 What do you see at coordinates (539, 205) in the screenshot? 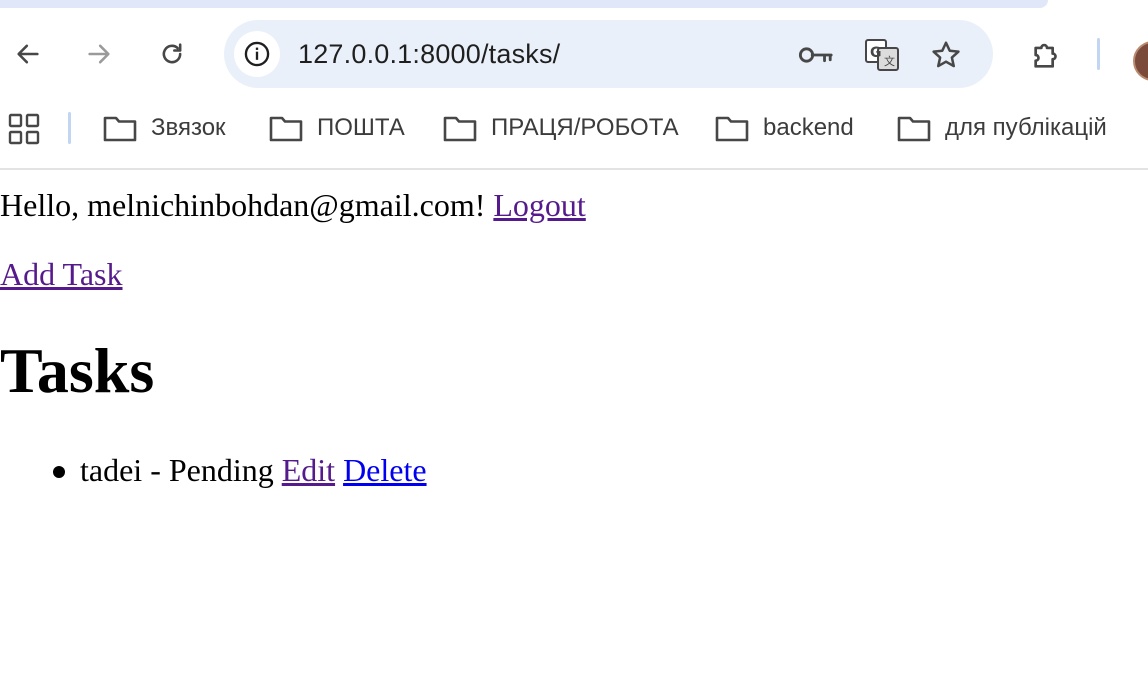
I see `logout-link: Logout` at bounding box center [539, 205].